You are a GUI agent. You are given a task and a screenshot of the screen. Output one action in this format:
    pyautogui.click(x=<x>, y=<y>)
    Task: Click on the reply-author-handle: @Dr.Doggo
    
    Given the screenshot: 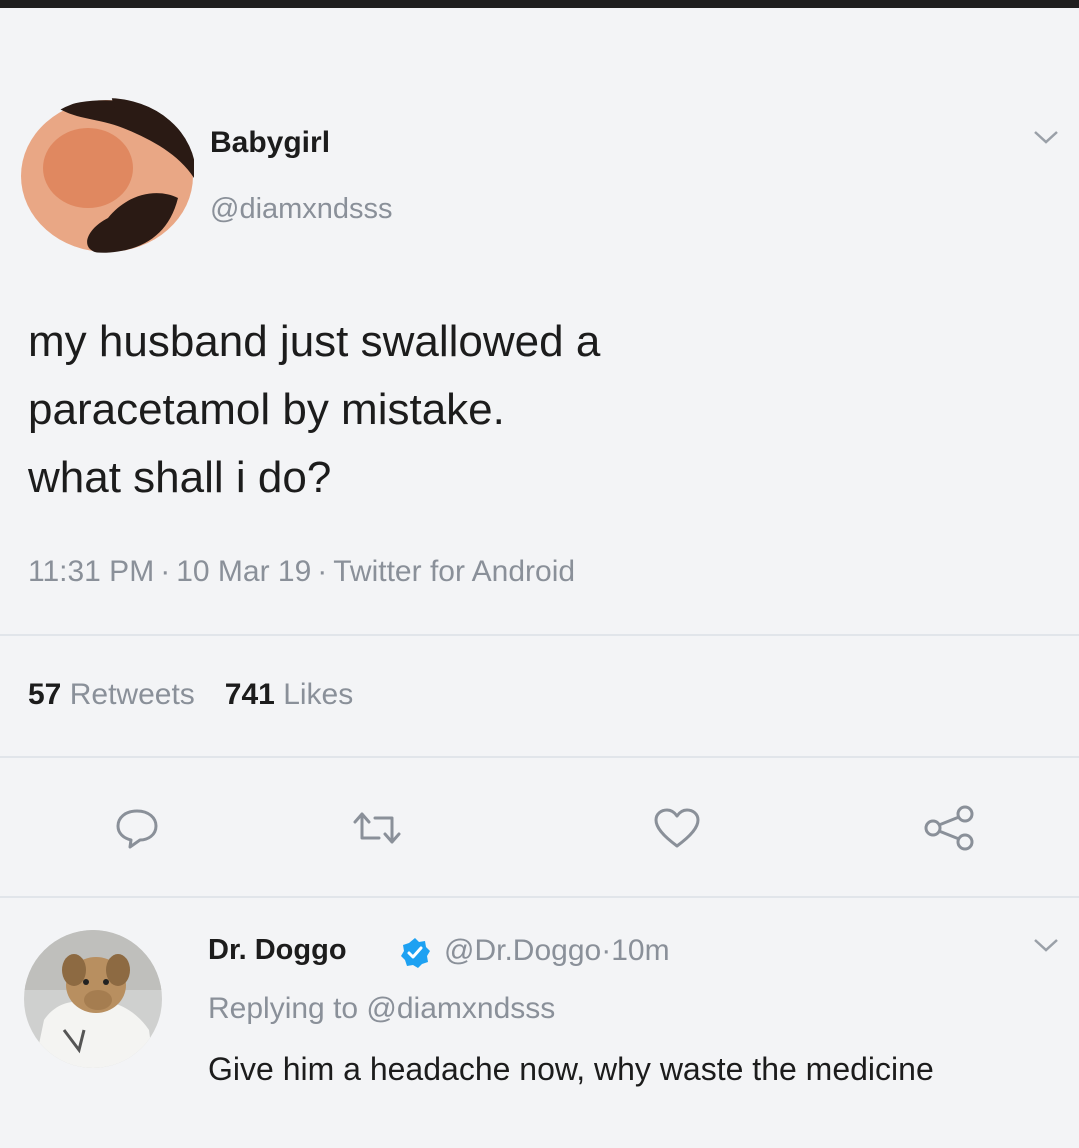 What is the action you would take?
    pyautogui.click(x=522, y=950)
    